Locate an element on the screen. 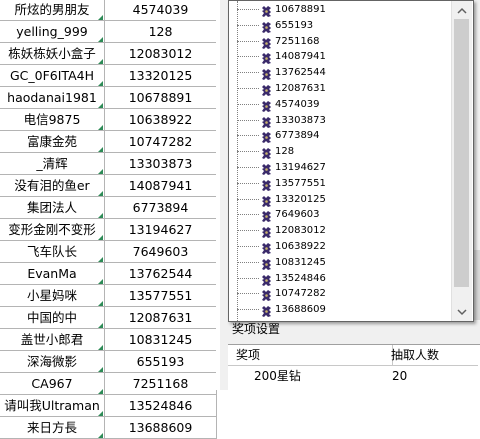 The image size is (480, 439). count-column-header: 抽取人数 is located at coordinates (431, 355).